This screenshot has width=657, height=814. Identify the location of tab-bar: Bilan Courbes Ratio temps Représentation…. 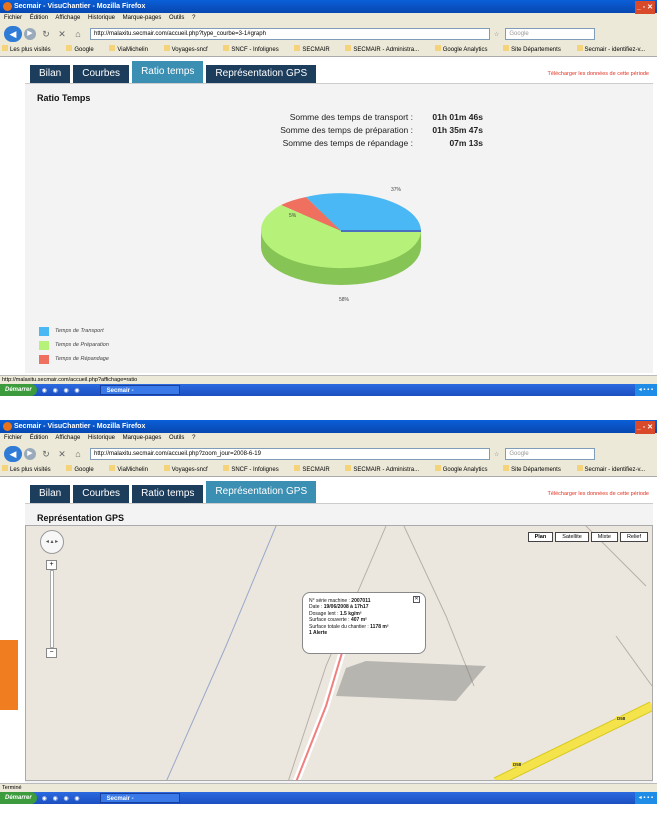
(328, 70).